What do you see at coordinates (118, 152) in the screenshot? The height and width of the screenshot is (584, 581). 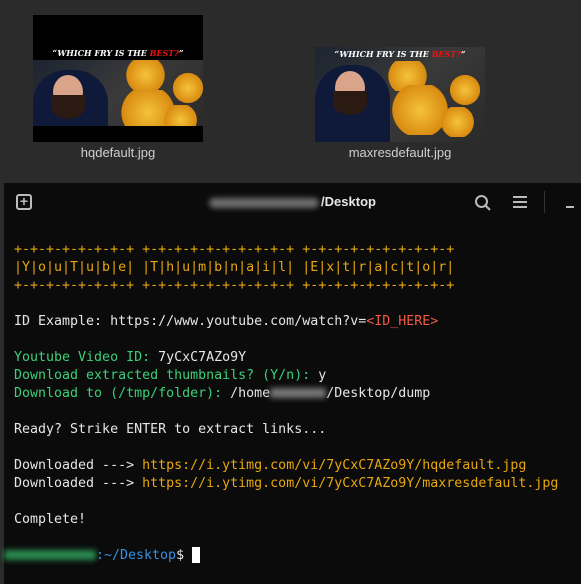 I see `file-name: hqdefault.jpg` at bounding box center [118, 152].